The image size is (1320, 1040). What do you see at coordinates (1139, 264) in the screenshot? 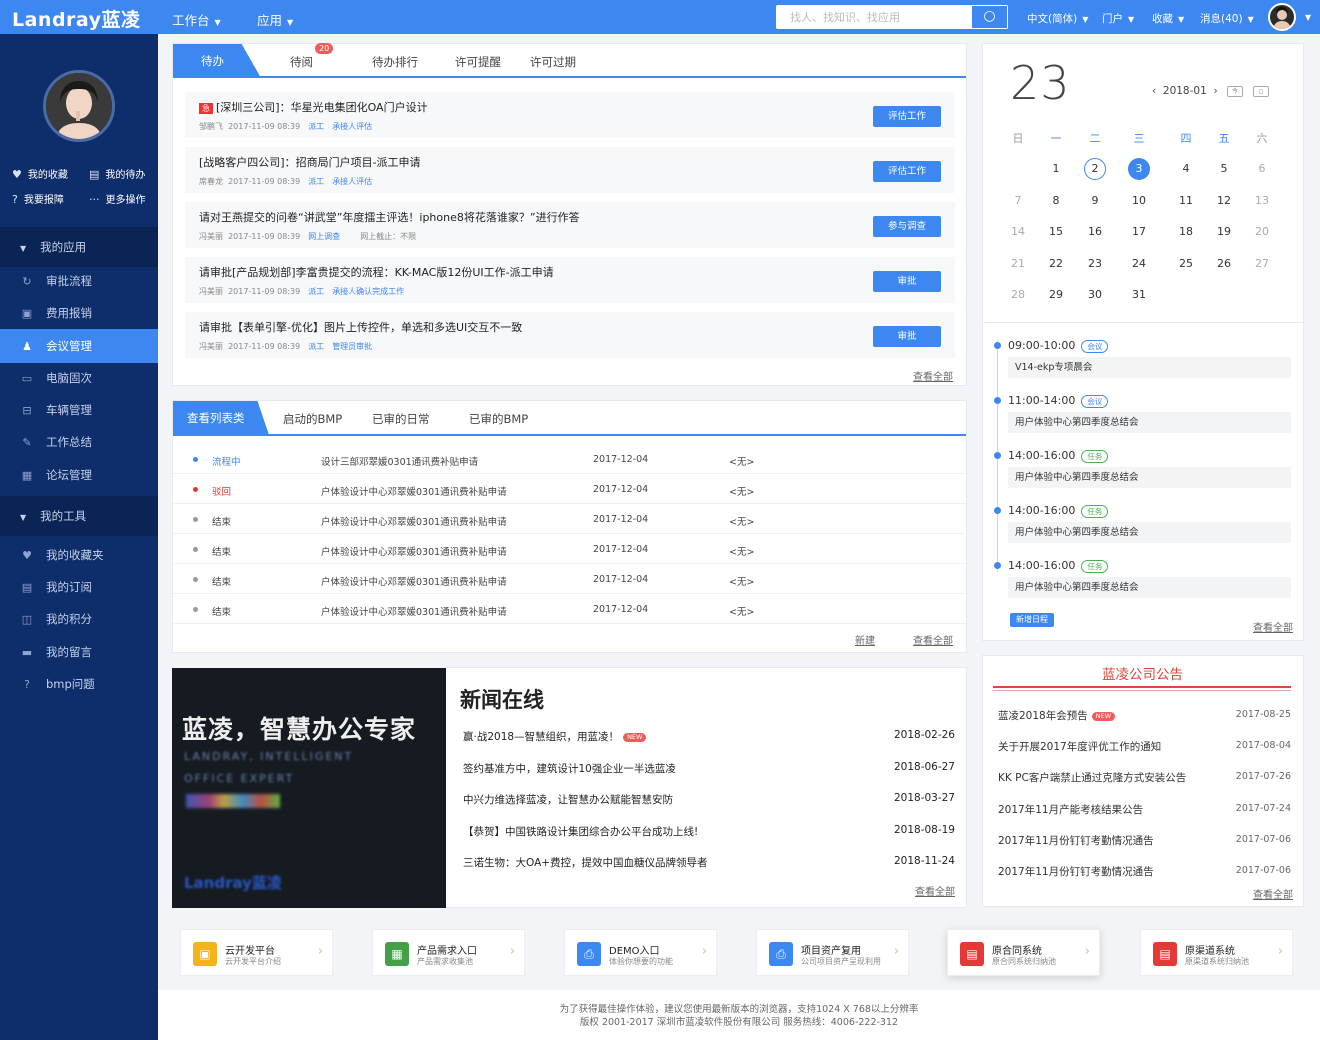
I see `calendar-day: 24` at bounding box center [1139, 264].